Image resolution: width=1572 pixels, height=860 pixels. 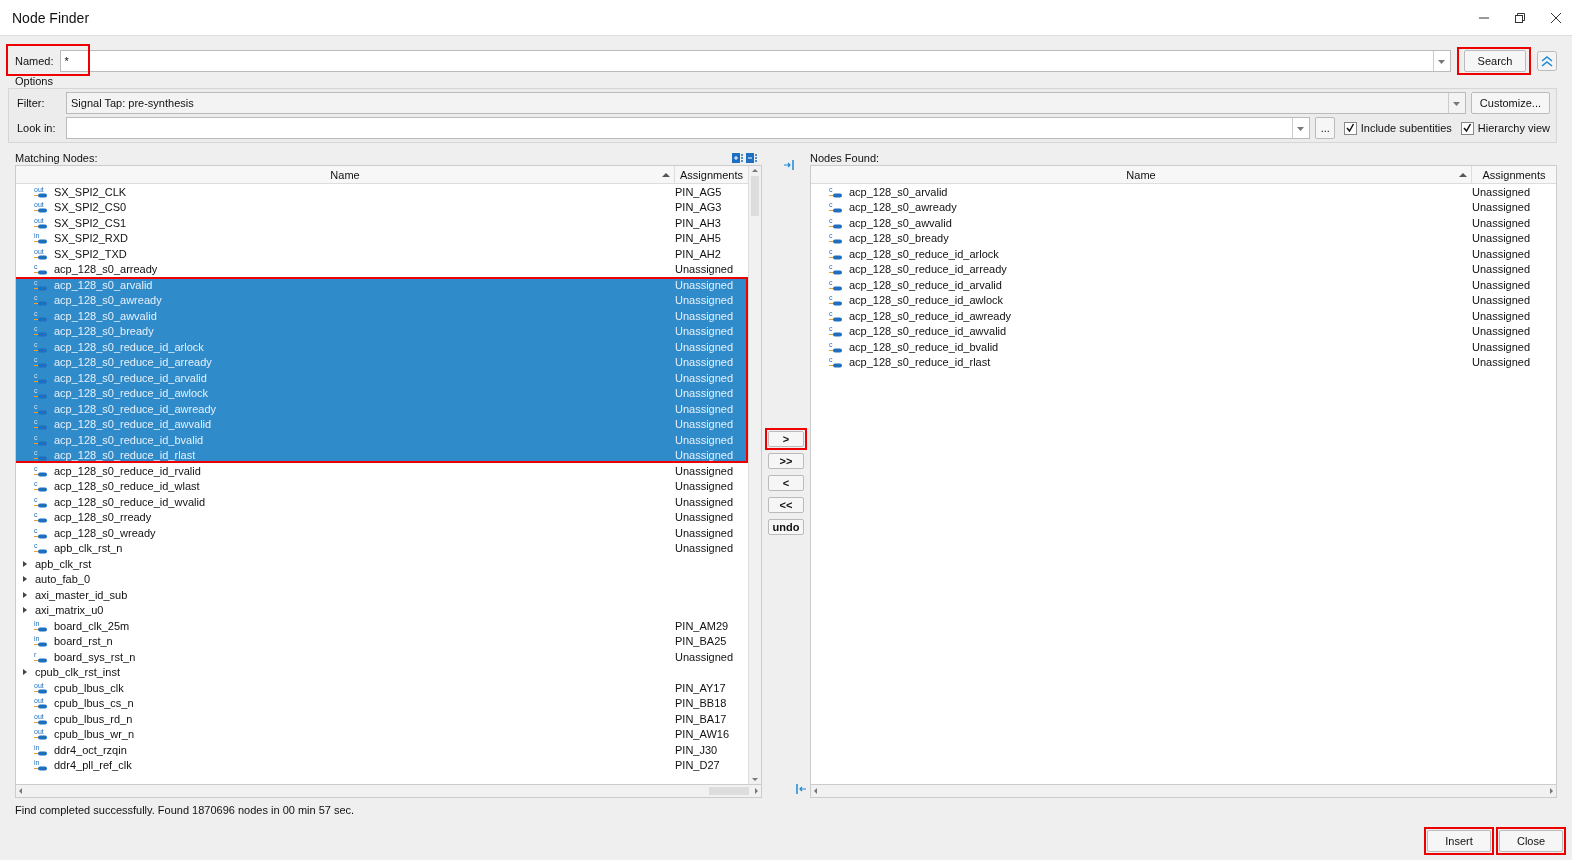 What do you see at coordinates (786, 461) in the screenshot?
I see `transfer-button: >>` at bounding box center [786, 461].